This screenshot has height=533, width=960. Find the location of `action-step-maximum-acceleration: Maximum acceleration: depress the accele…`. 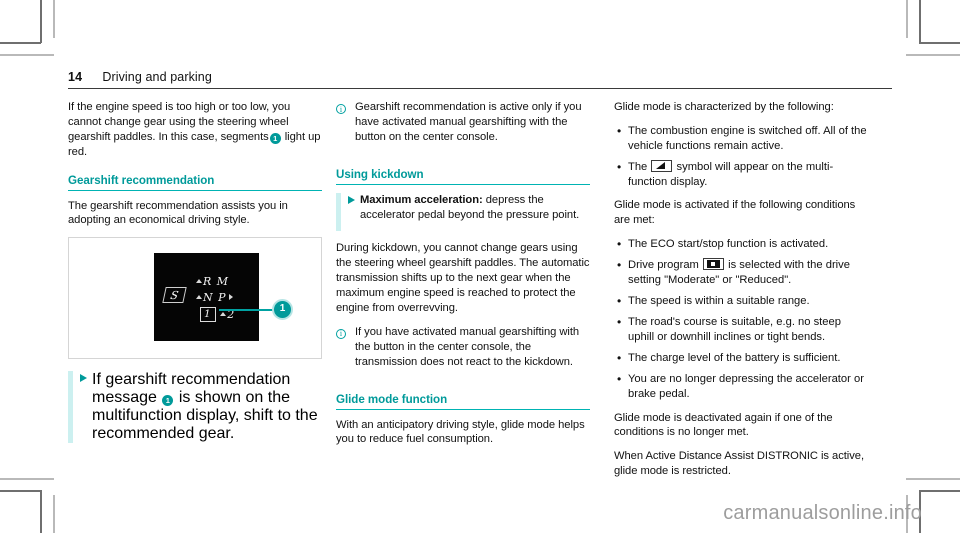

action-step-maximum-acceleration: Maximum acceleration: depress the accele… is located at coordinates (463, 212).